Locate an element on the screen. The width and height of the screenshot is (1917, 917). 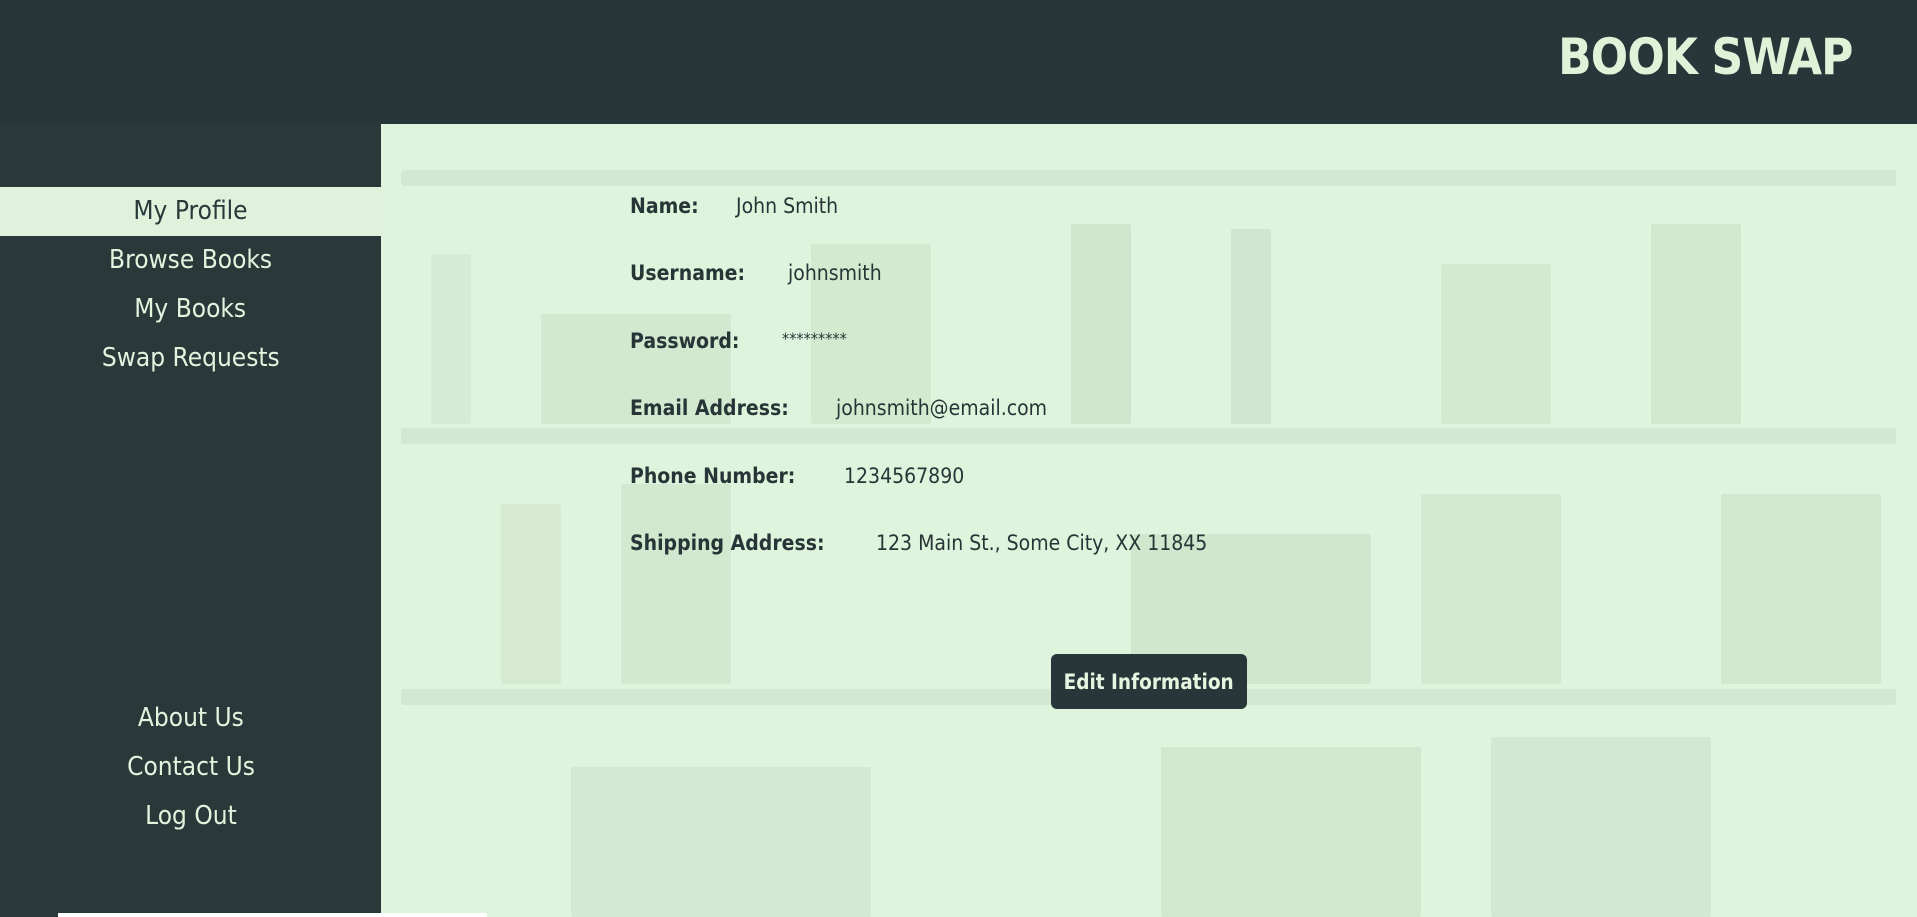
field-email: Email Address: johnsmith@email.com is located at coordinates (937, 429).